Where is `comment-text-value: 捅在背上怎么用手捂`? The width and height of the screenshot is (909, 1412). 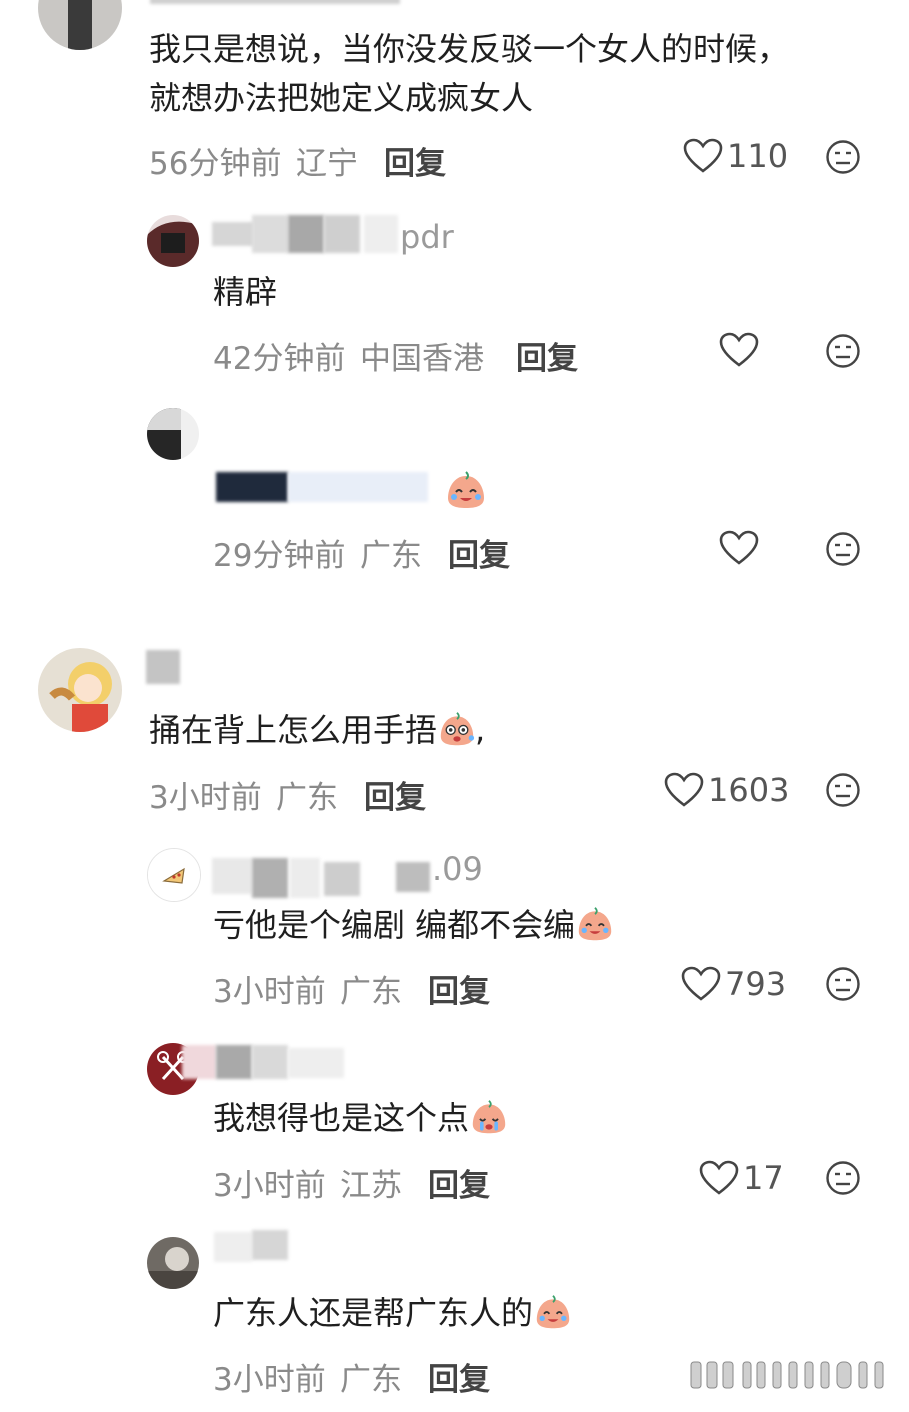 comment-text-value: 捅在背上怎么用手捂 is located at coordinates (293, 730).